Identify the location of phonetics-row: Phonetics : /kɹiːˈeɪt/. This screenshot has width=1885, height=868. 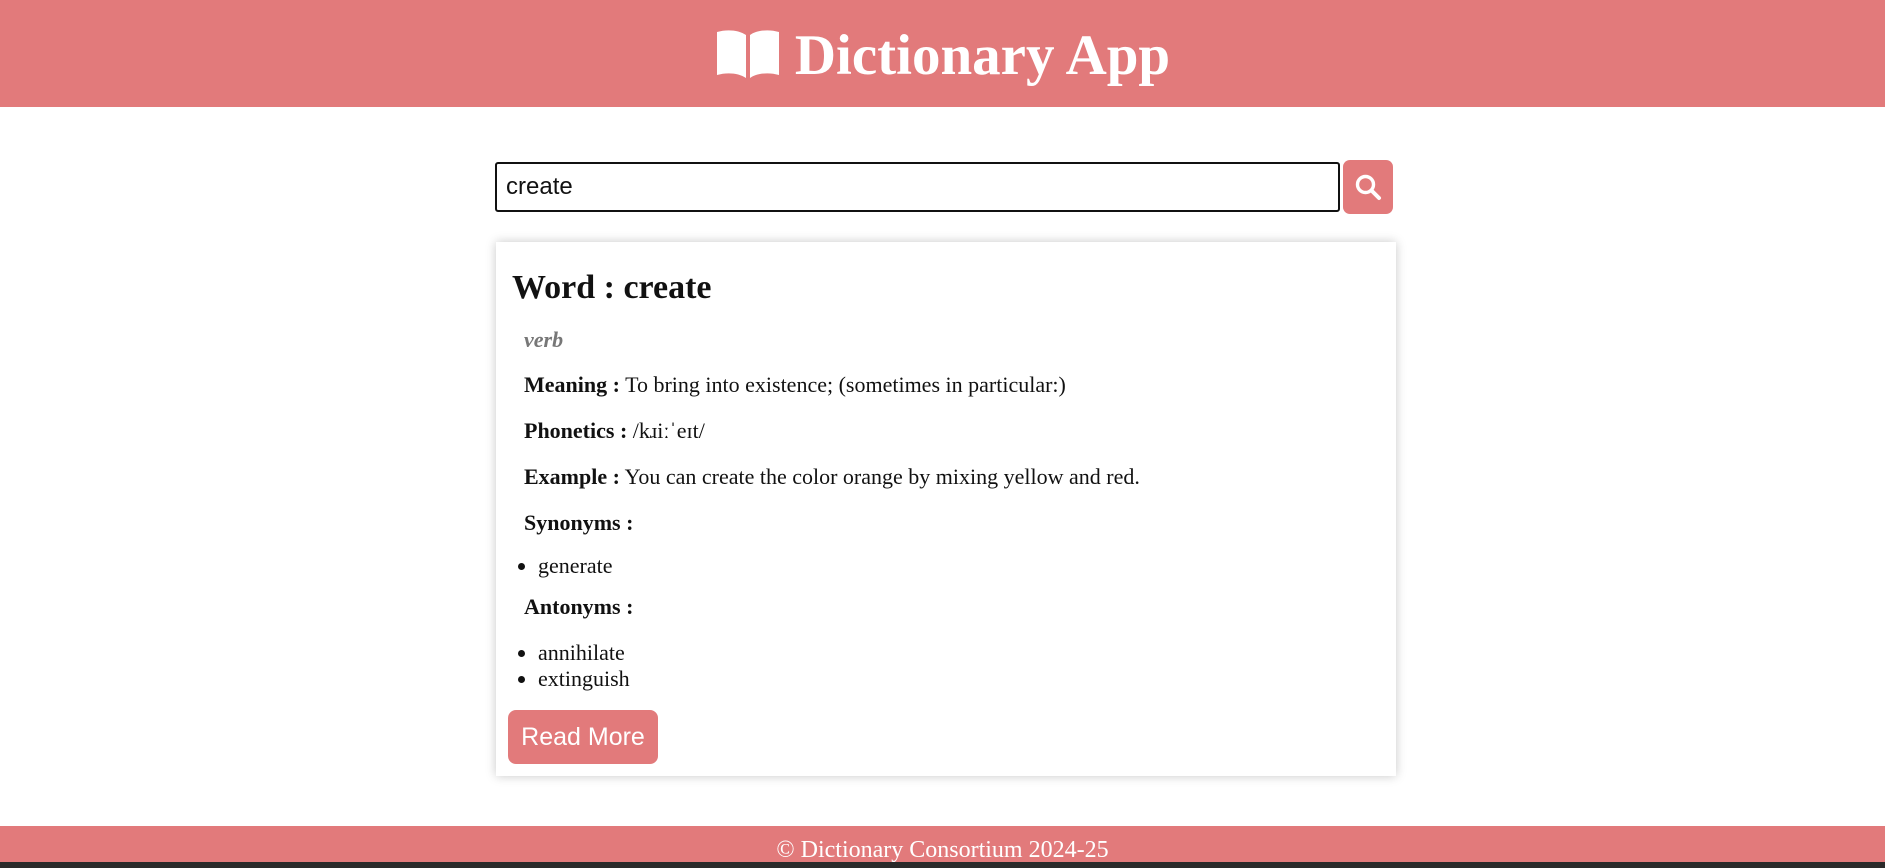
(614, 431).